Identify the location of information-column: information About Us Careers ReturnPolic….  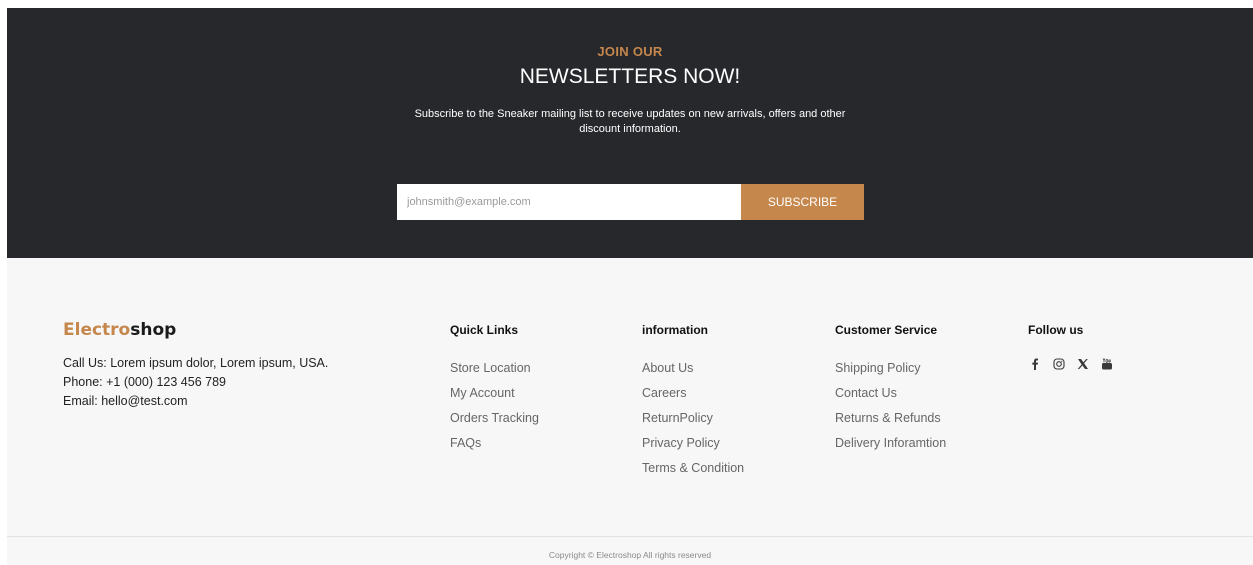
(693, 400).